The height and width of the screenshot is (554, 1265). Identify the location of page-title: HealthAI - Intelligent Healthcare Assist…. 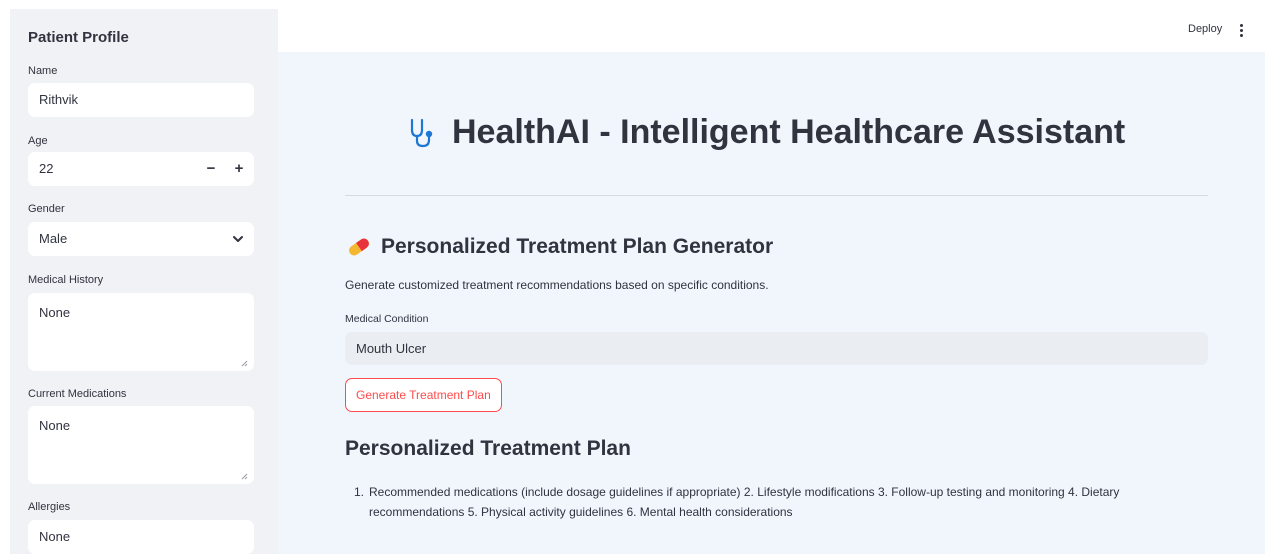
(788, 132).